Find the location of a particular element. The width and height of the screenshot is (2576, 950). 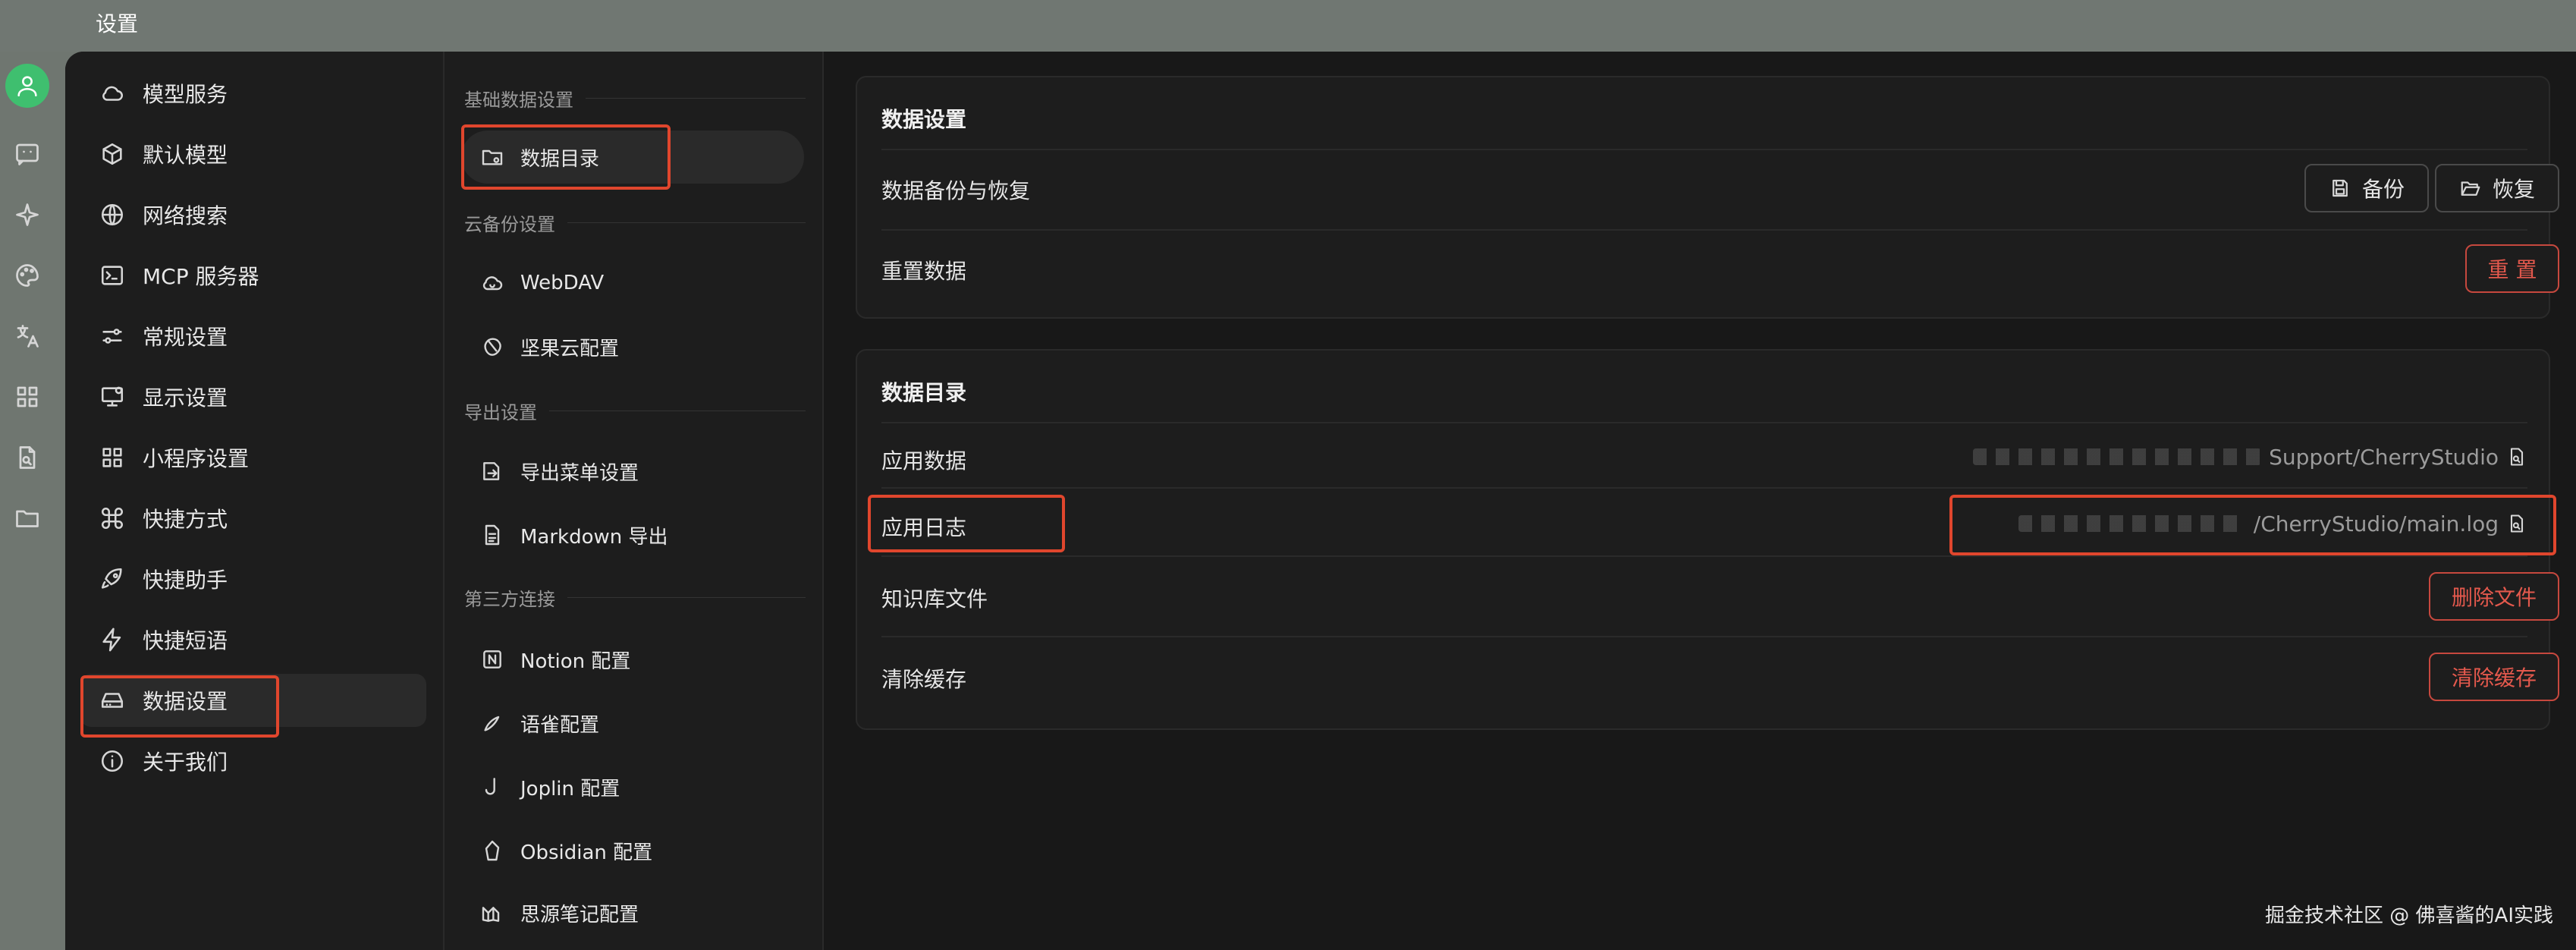

siyuan-icon is located at coordinates (492, 913).